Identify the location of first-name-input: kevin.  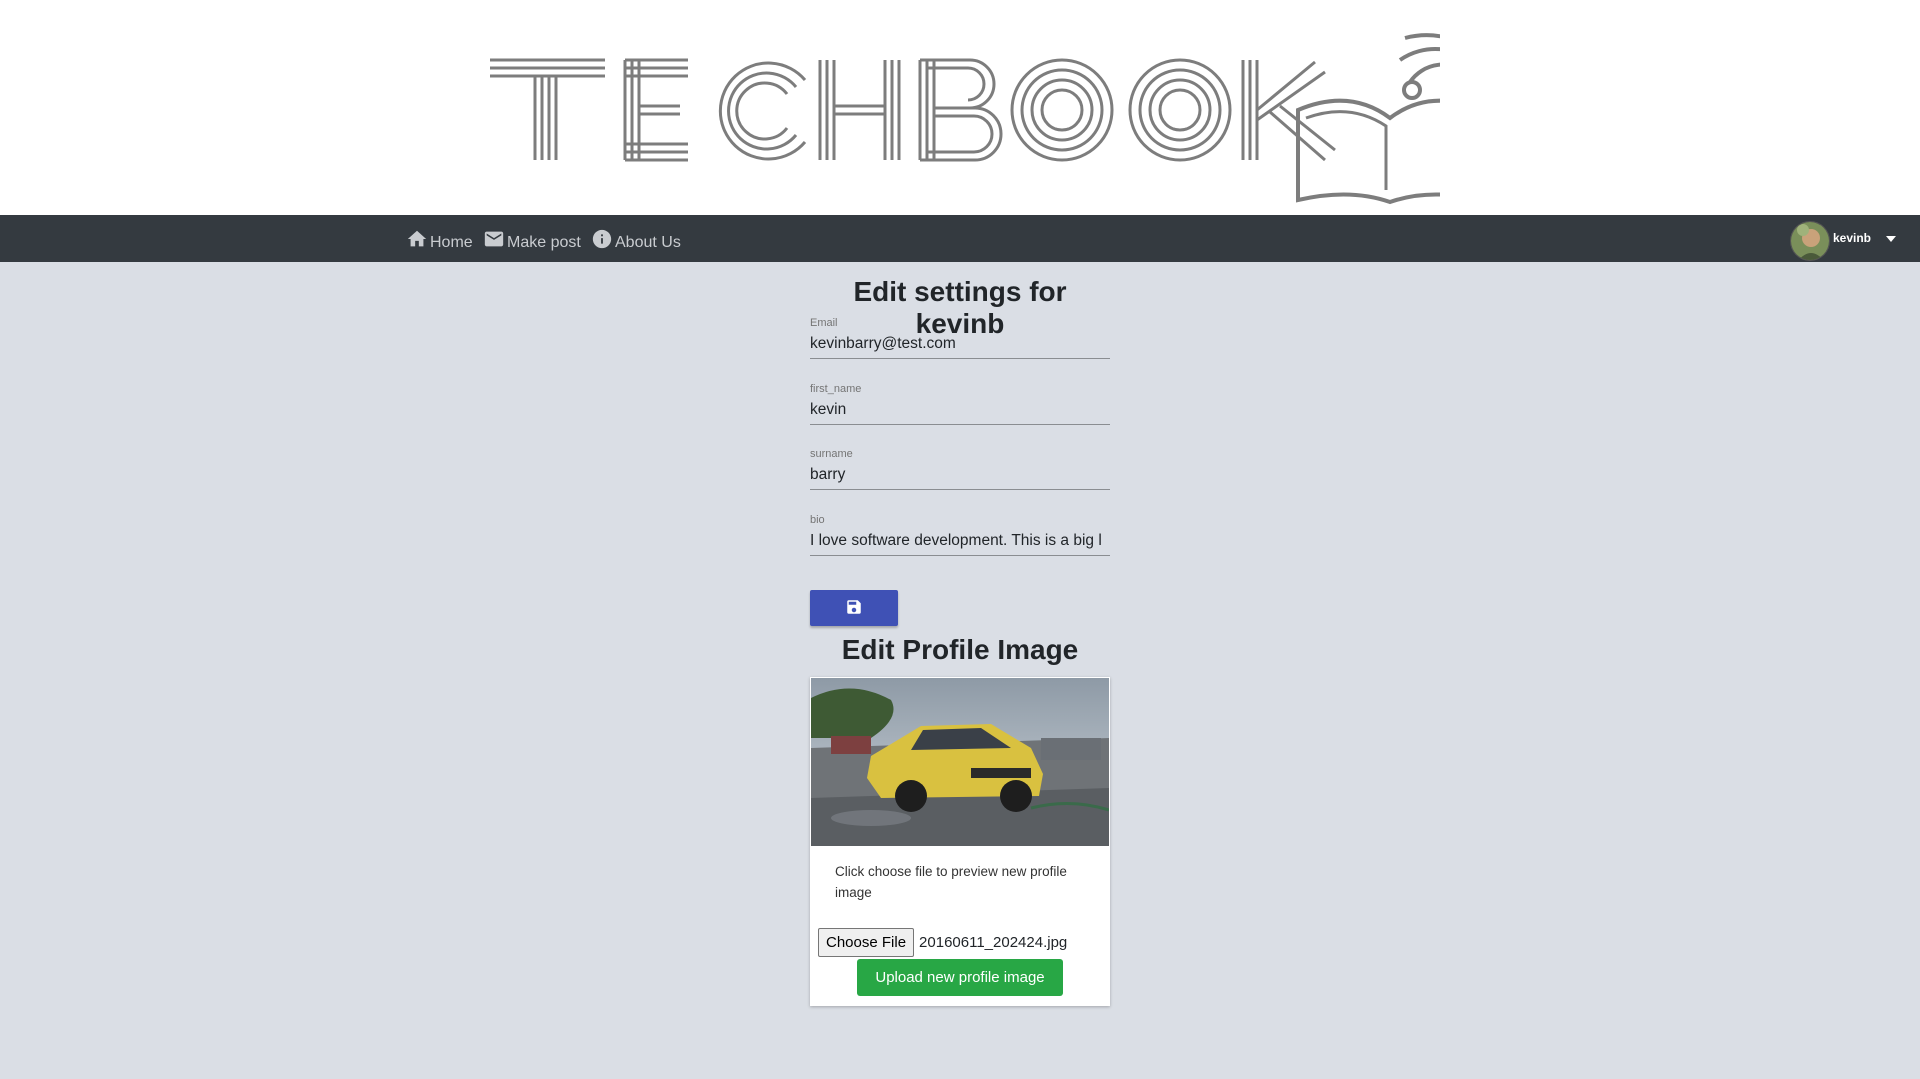
(960, 410).